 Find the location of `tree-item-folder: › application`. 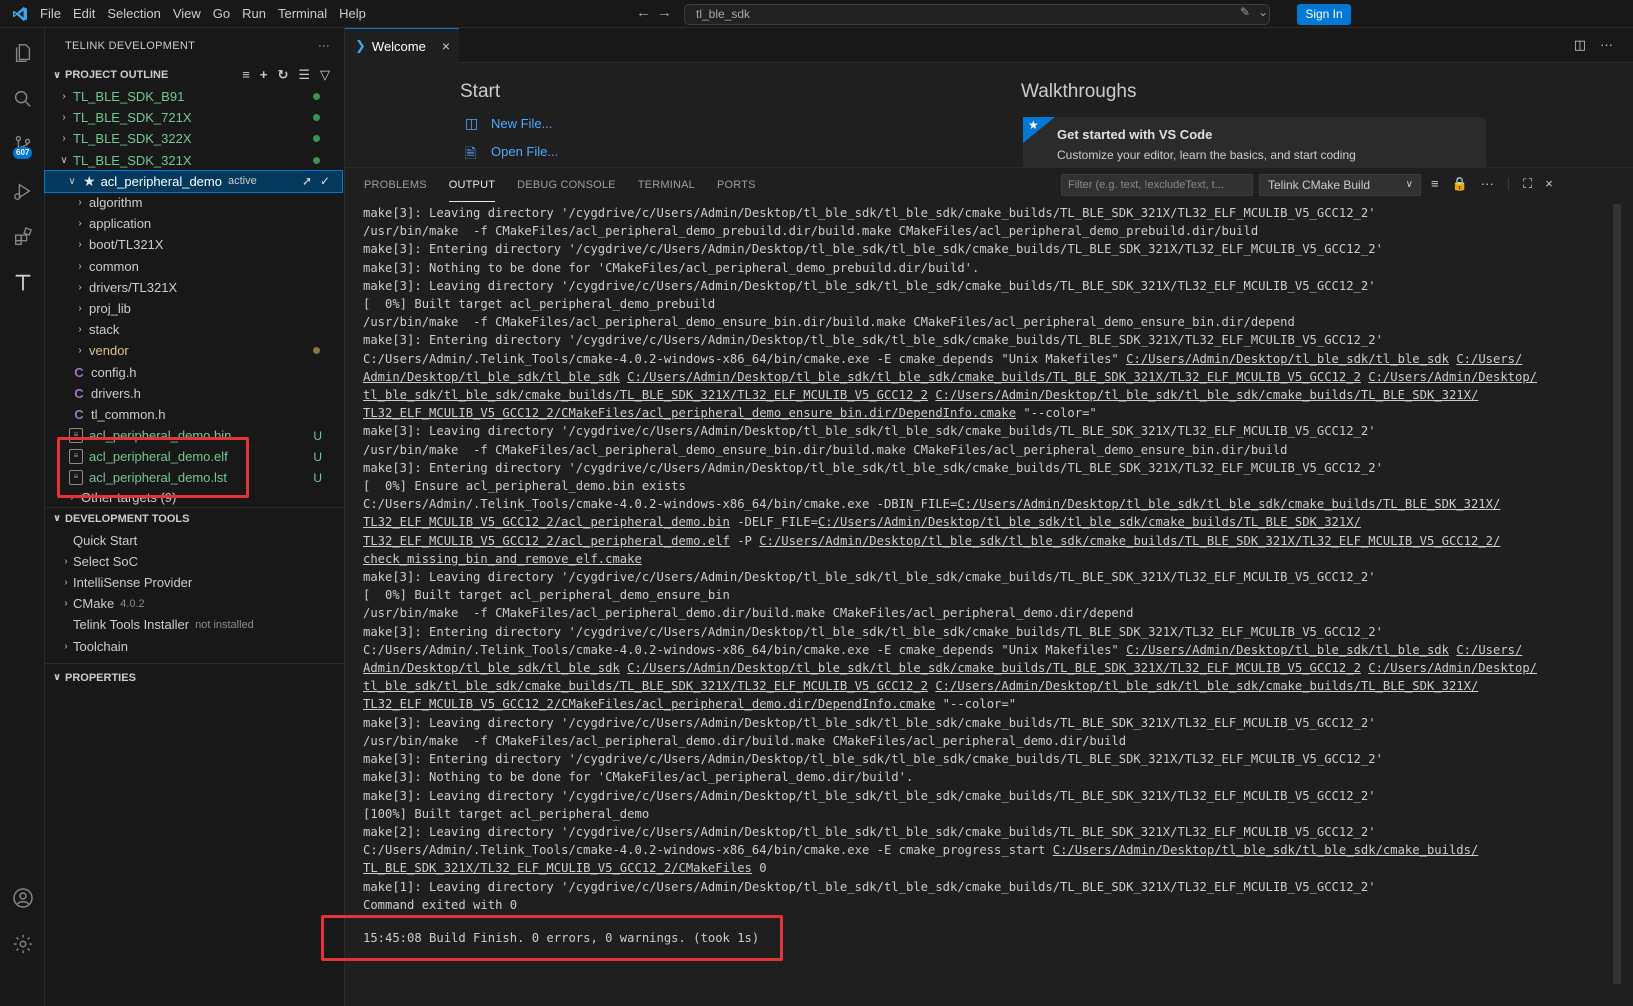

tree-item-folder: › application is located at coordinates (194, 223).